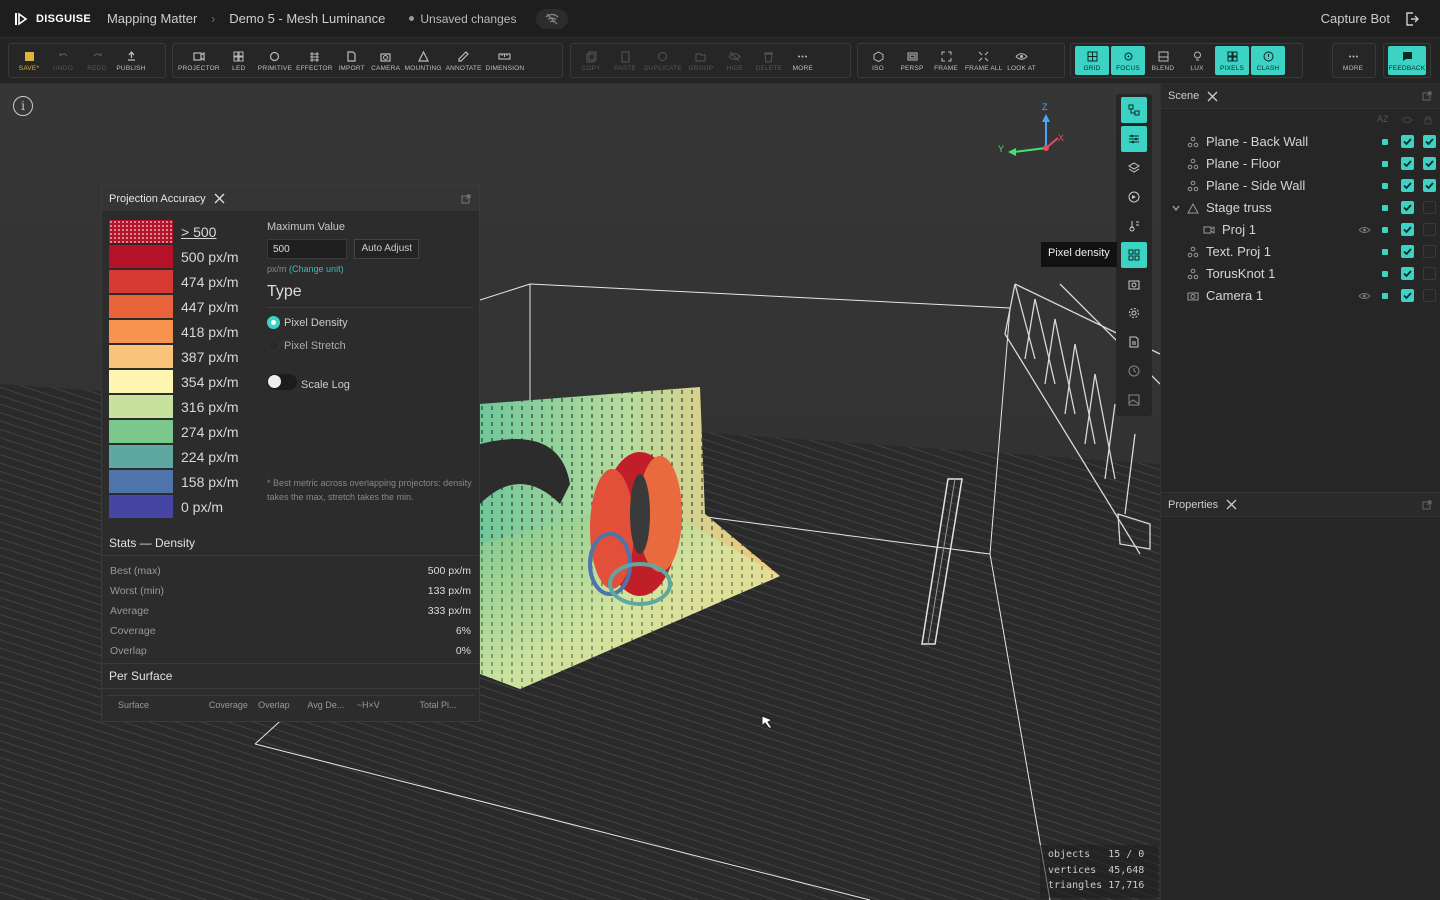 This screenshot has width=1440, height=900. Describe the element at coordinates (1134, 197) in the screenshot. I see `orbit-tool-button` at that location.